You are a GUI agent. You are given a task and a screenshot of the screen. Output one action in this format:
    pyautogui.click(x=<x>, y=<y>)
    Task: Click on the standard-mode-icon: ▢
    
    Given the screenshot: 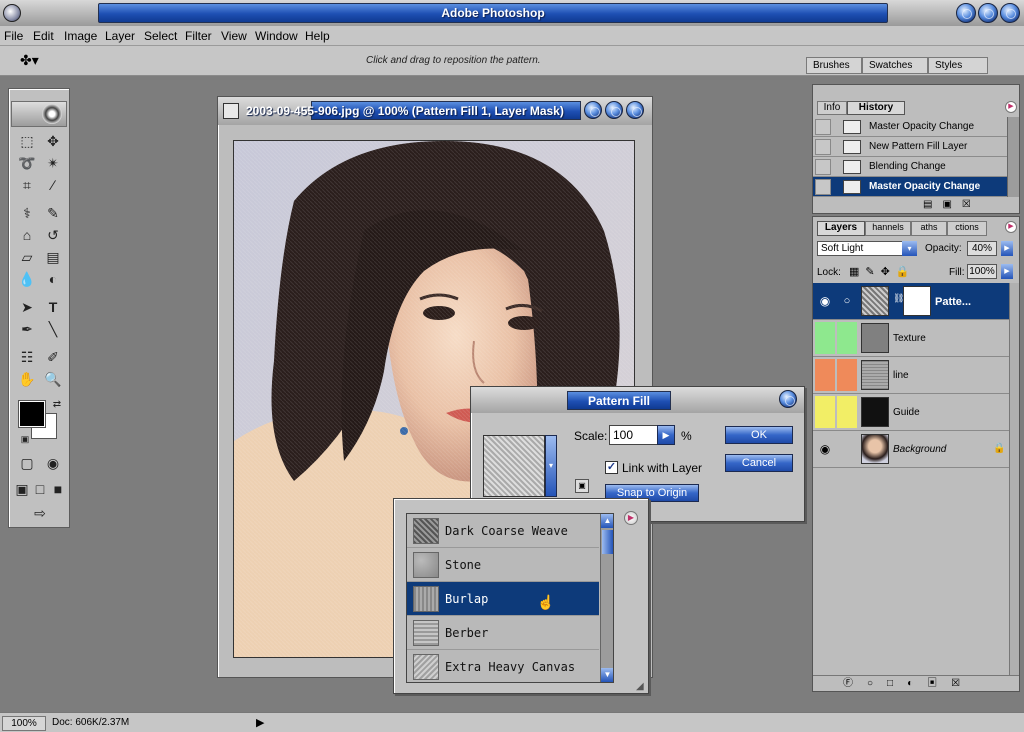 What is the action you would take?
    pyautogui.click(x=27, y=463)
    